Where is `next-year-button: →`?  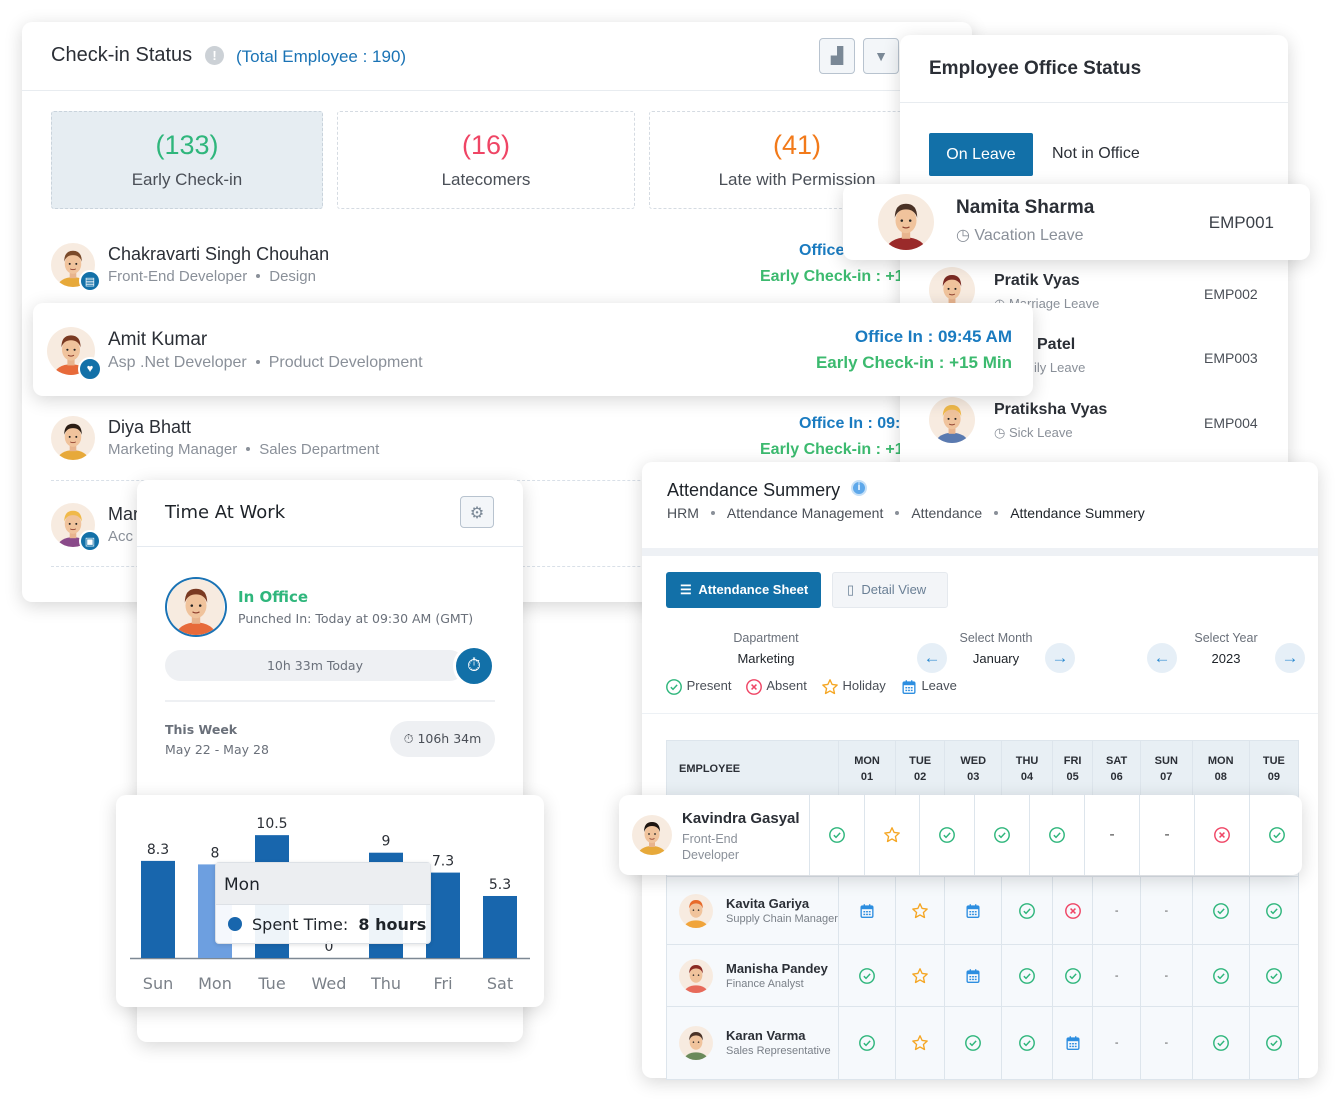 next-year-button: → is located at coordinates (1290, 658).